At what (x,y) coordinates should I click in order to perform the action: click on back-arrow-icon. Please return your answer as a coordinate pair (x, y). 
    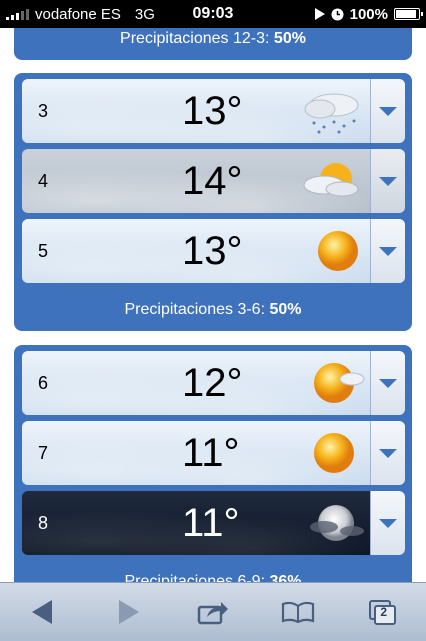
    Looking at the image, I should click on (41, 612).